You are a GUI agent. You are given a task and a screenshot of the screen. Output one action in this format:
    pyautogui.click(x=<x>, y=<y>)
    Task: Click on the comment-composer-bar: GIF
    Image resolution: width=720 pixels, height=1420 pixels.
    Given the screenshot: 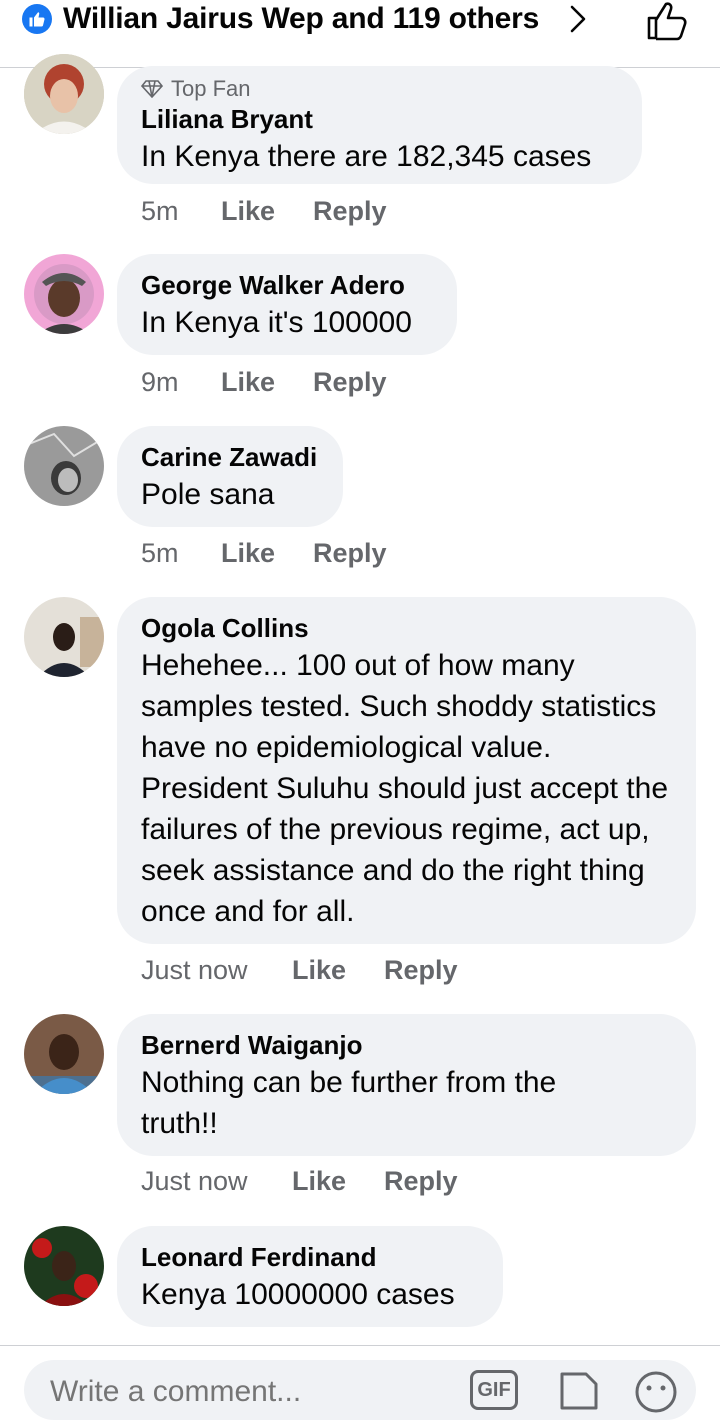 What is the action you would take?
    pyautogui.click(x=360, y=1382)
    